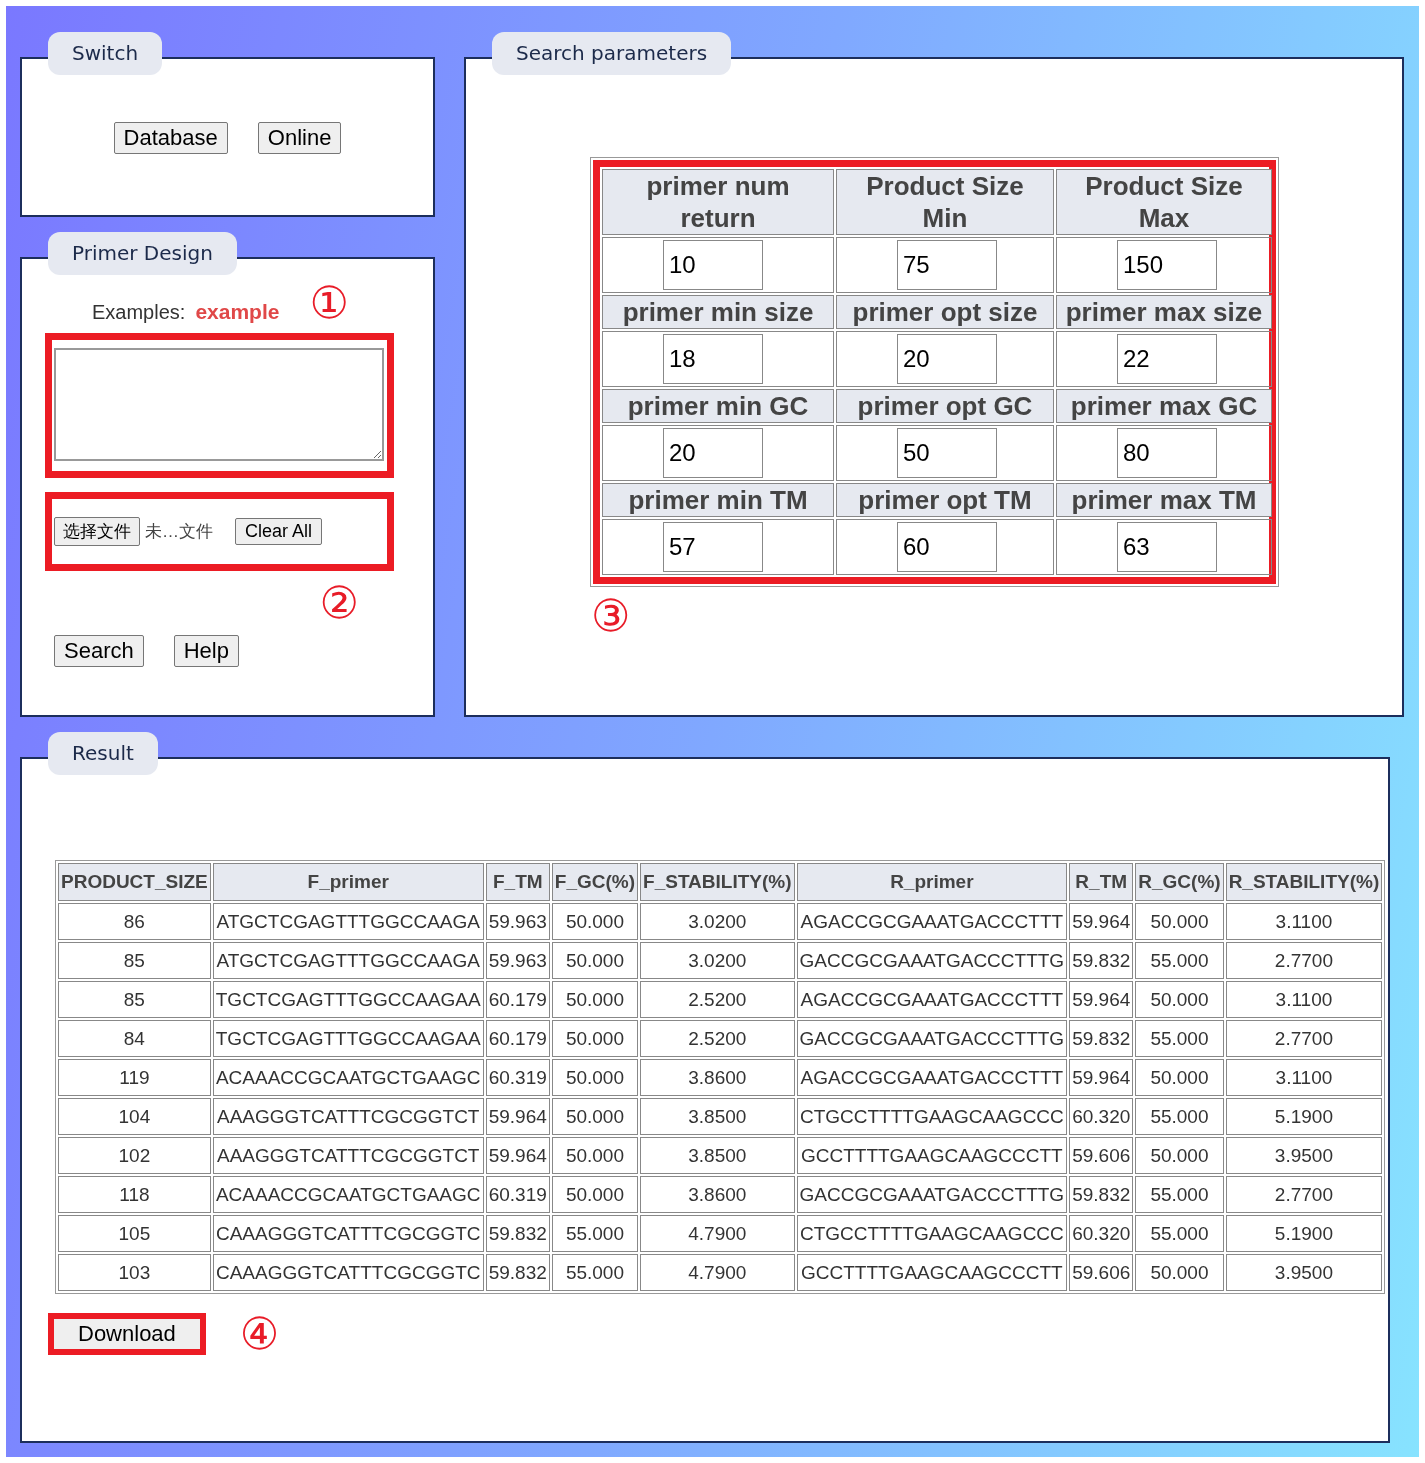 This screenshot has height=1463, width=1425. Describe the element at coordinates (718, 406) in the screenshot. I see `parameter-label: primer min GC` at that location.